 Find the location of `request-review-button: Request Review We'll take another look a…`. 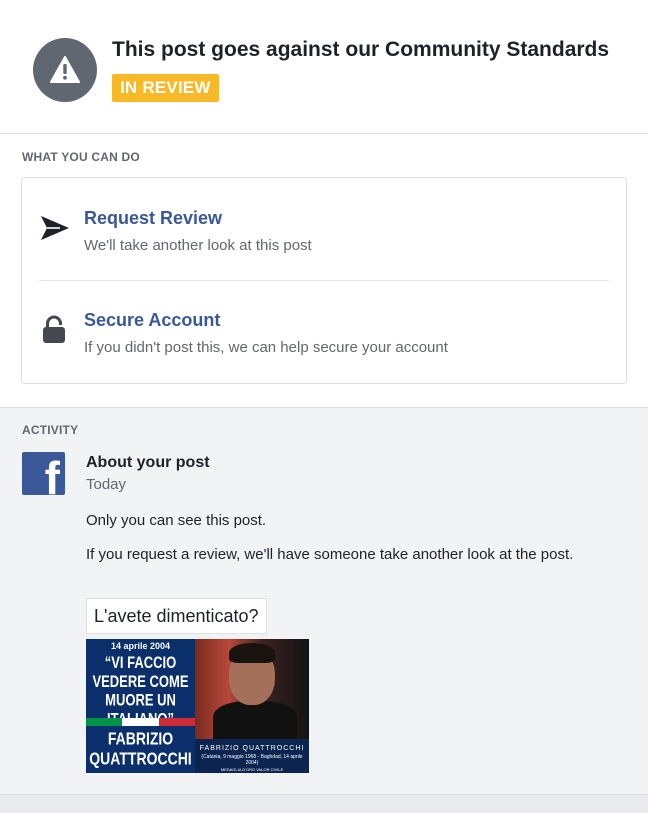

request-review-button: Request Review We'll take another look a… is located at coordinates (324, 229).